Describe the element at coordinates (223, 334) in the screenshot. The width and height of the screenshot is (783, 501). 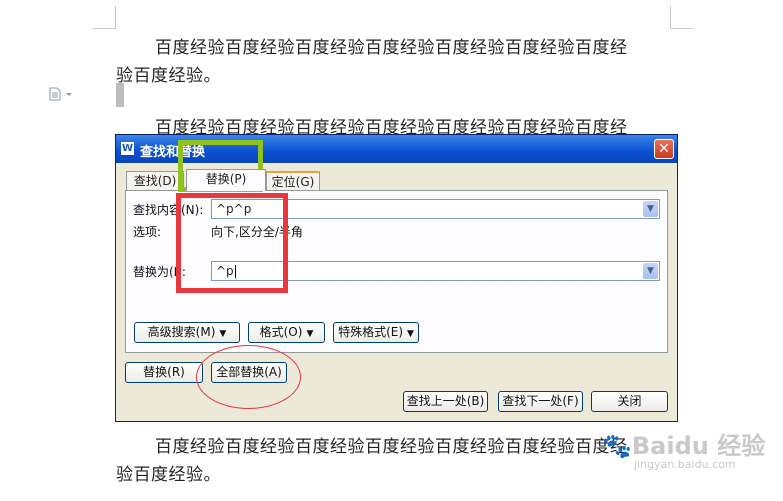
I see `double-chevron-down-icon: ▼` at that location.